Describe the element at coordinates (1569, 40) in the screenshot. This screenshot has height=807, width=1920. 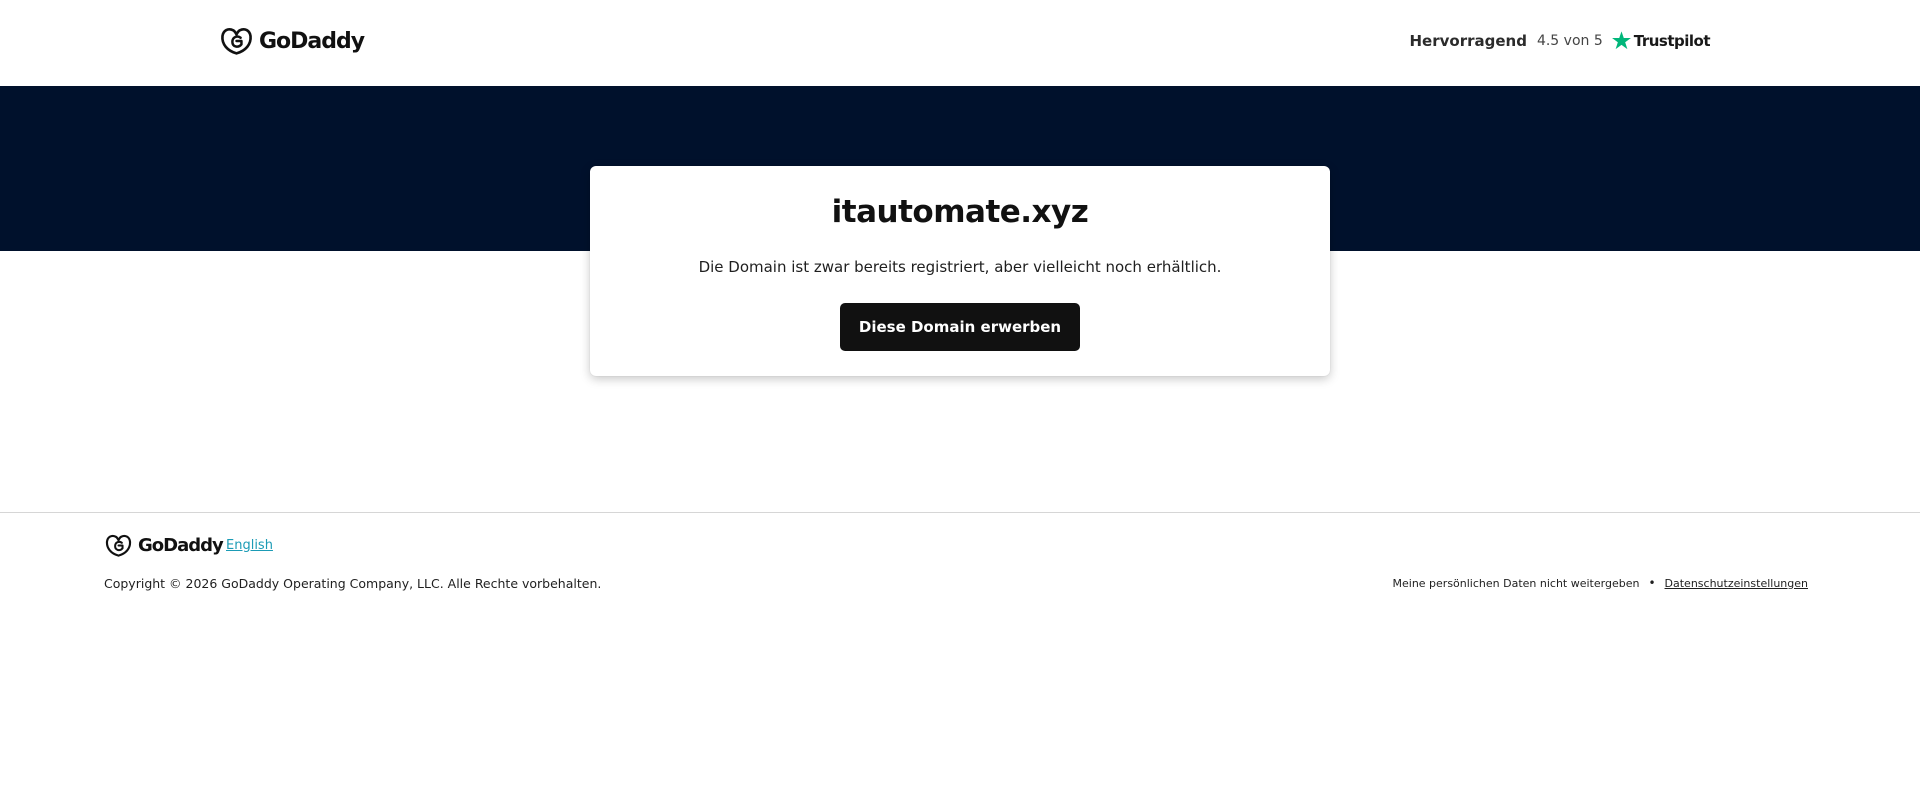
I see `rating-score: 4.5 von 5` at that location.